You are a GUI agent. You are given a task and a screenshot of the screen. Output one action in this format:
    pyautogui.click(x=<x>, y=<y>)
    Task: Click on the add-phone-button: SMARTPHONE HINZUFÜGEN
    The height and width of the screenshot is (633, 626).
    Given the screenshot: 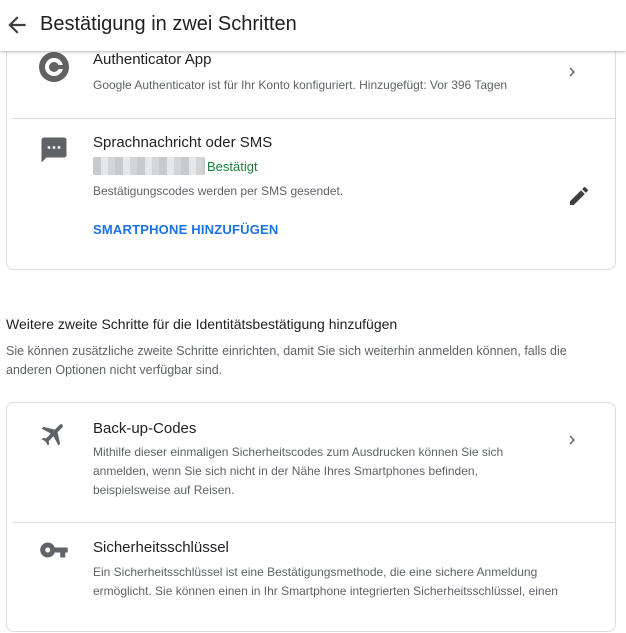 What is the action you would take?
    pyautogui.click(x=185, y=229)
    